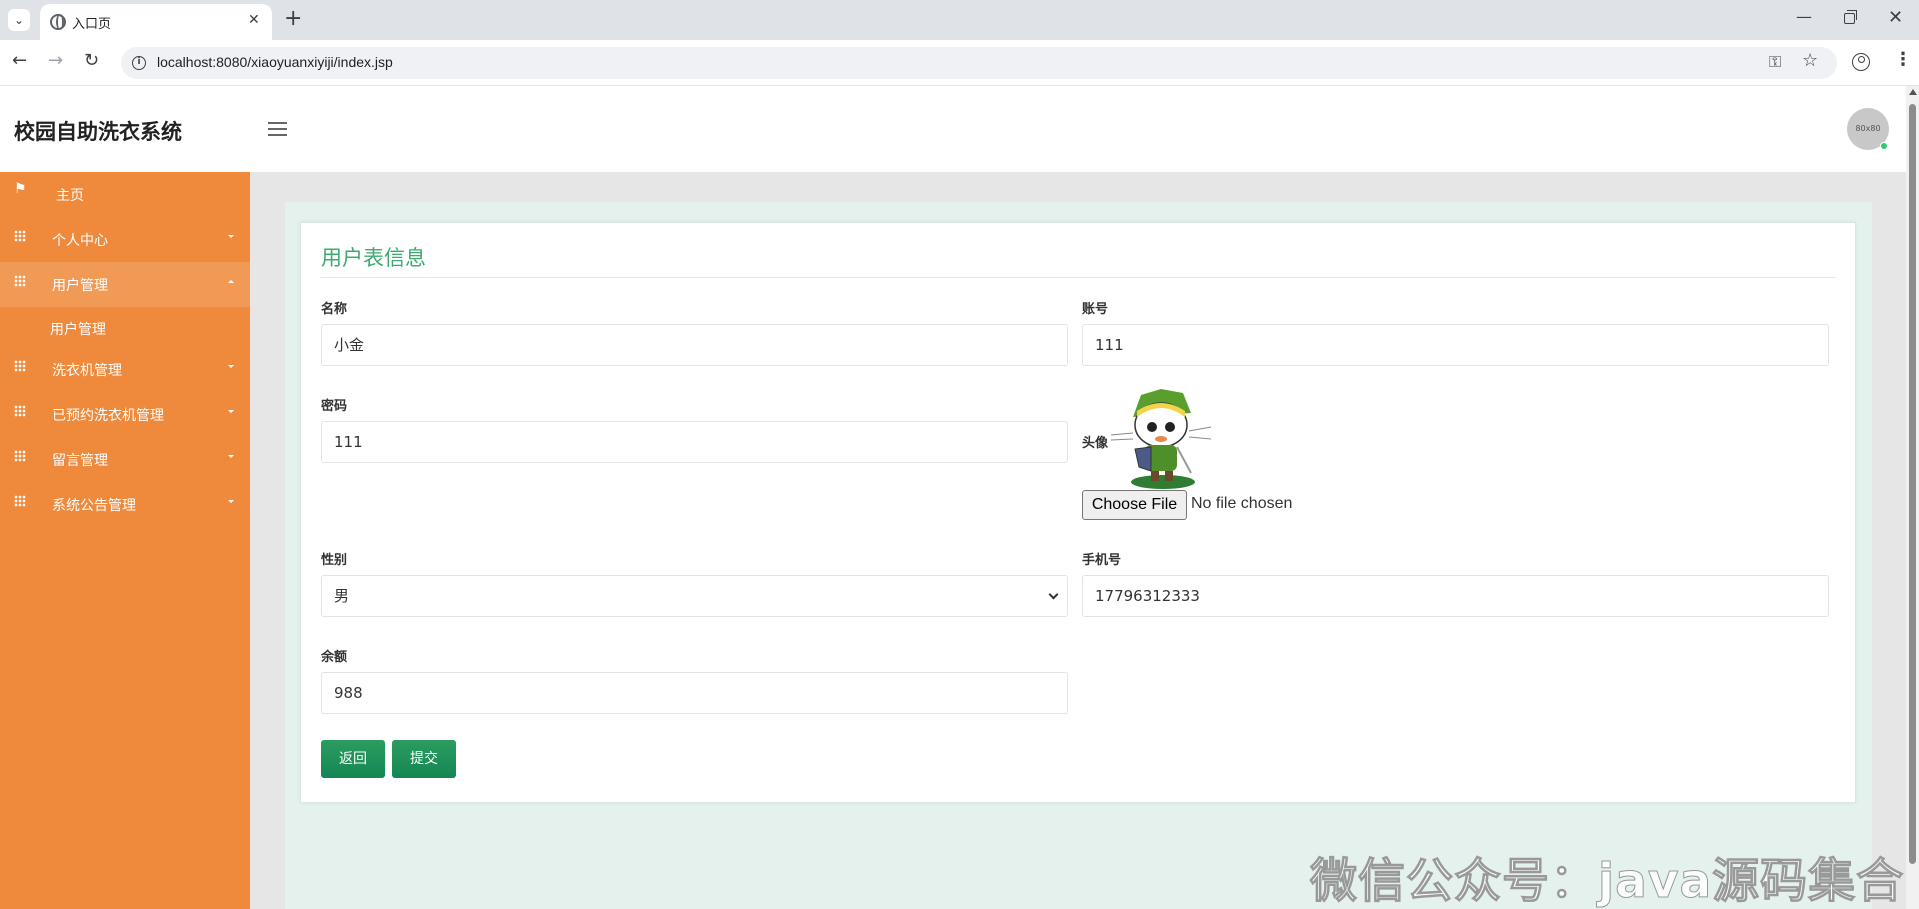 Image resolution: width=1919 pixels, height=909 pixels. Describe the element at coordinates (1861, 62) in the screenshot. I see `profile-icon` at that location.